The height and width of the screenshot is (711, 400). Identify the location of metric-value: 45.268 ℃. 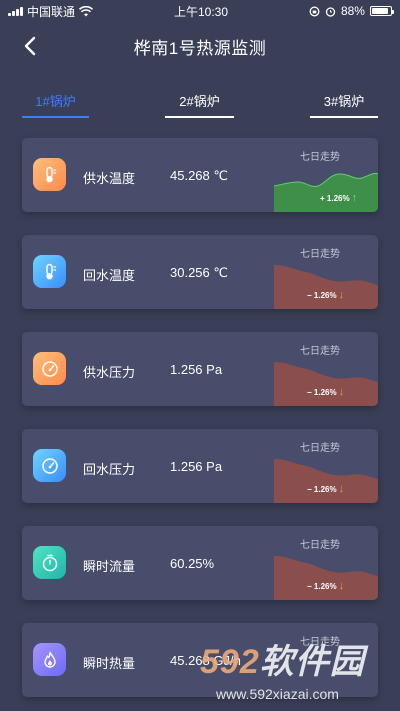
(199, 175).